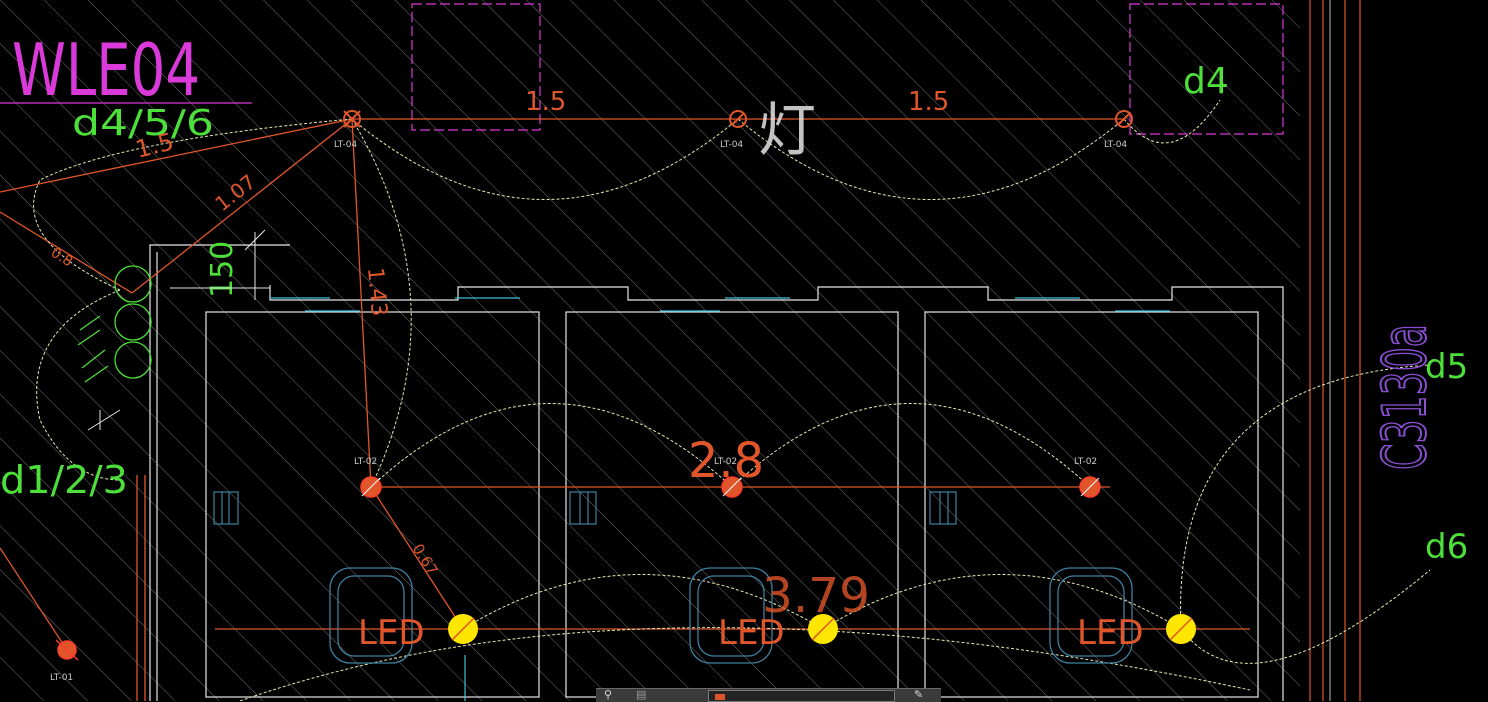  I want to click on fixture-tag: LT-01, so click(61, 678).